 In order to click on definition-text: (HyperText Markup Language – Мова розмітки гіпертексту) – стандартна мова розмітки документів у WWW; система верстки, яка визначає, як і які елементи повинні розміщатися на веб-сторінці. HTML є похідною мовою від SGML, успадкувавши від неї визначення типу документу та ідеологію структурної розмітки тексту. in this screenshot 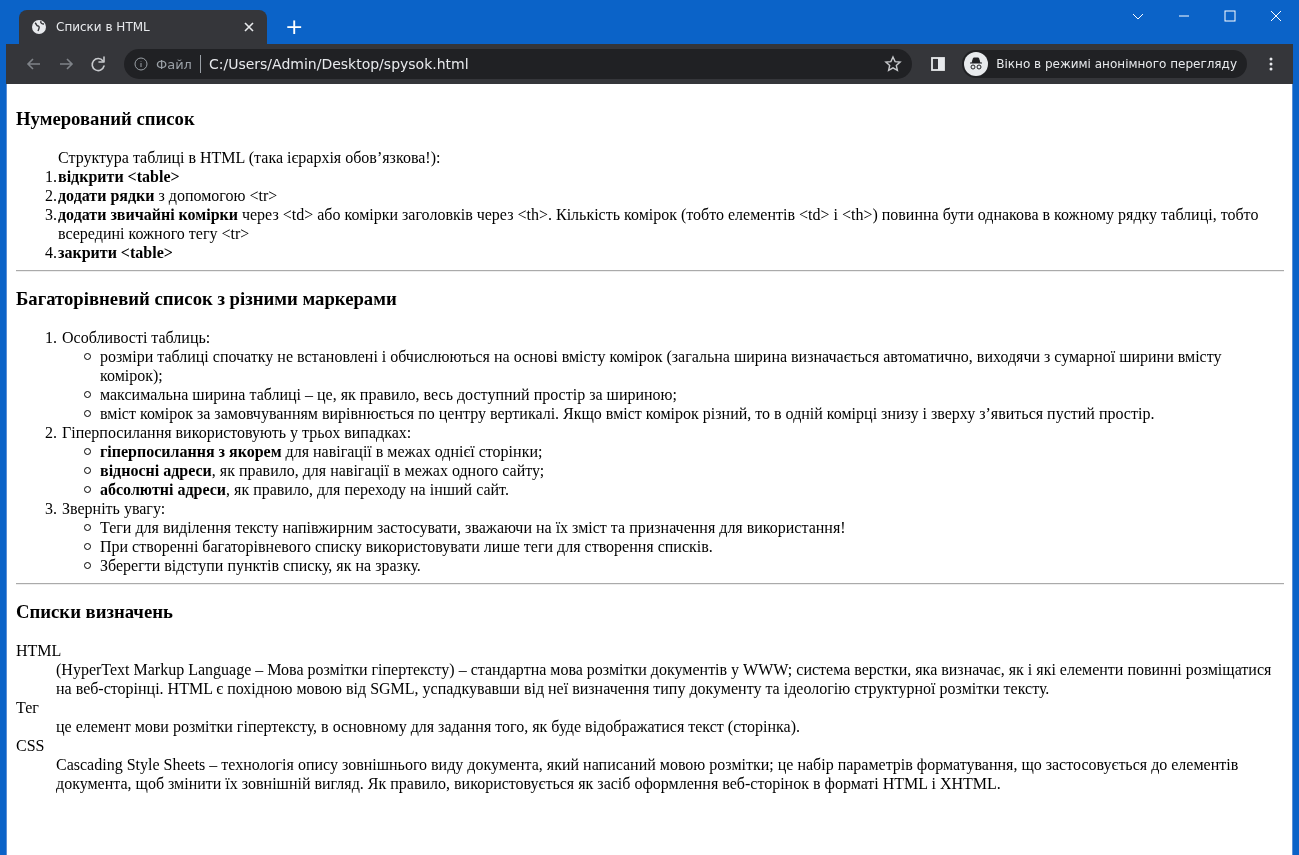, I will do `click(664, 679)`.